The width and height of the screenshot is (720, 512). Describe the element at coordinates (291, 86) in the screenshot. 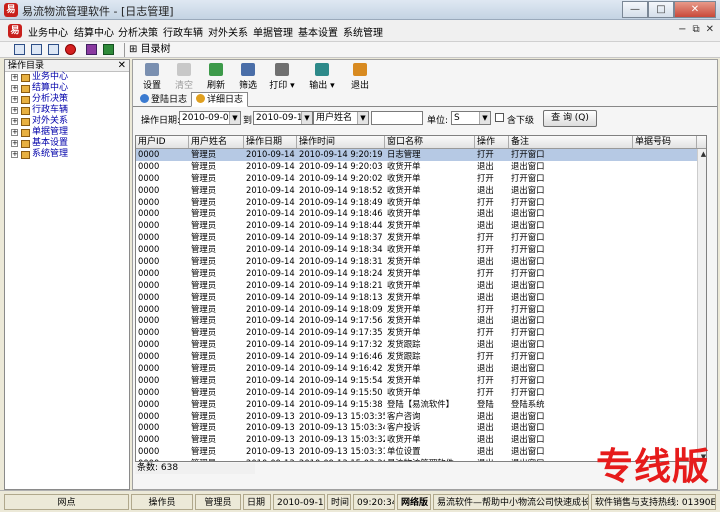

I see `print-dropdown-icon: ▾` at that location.